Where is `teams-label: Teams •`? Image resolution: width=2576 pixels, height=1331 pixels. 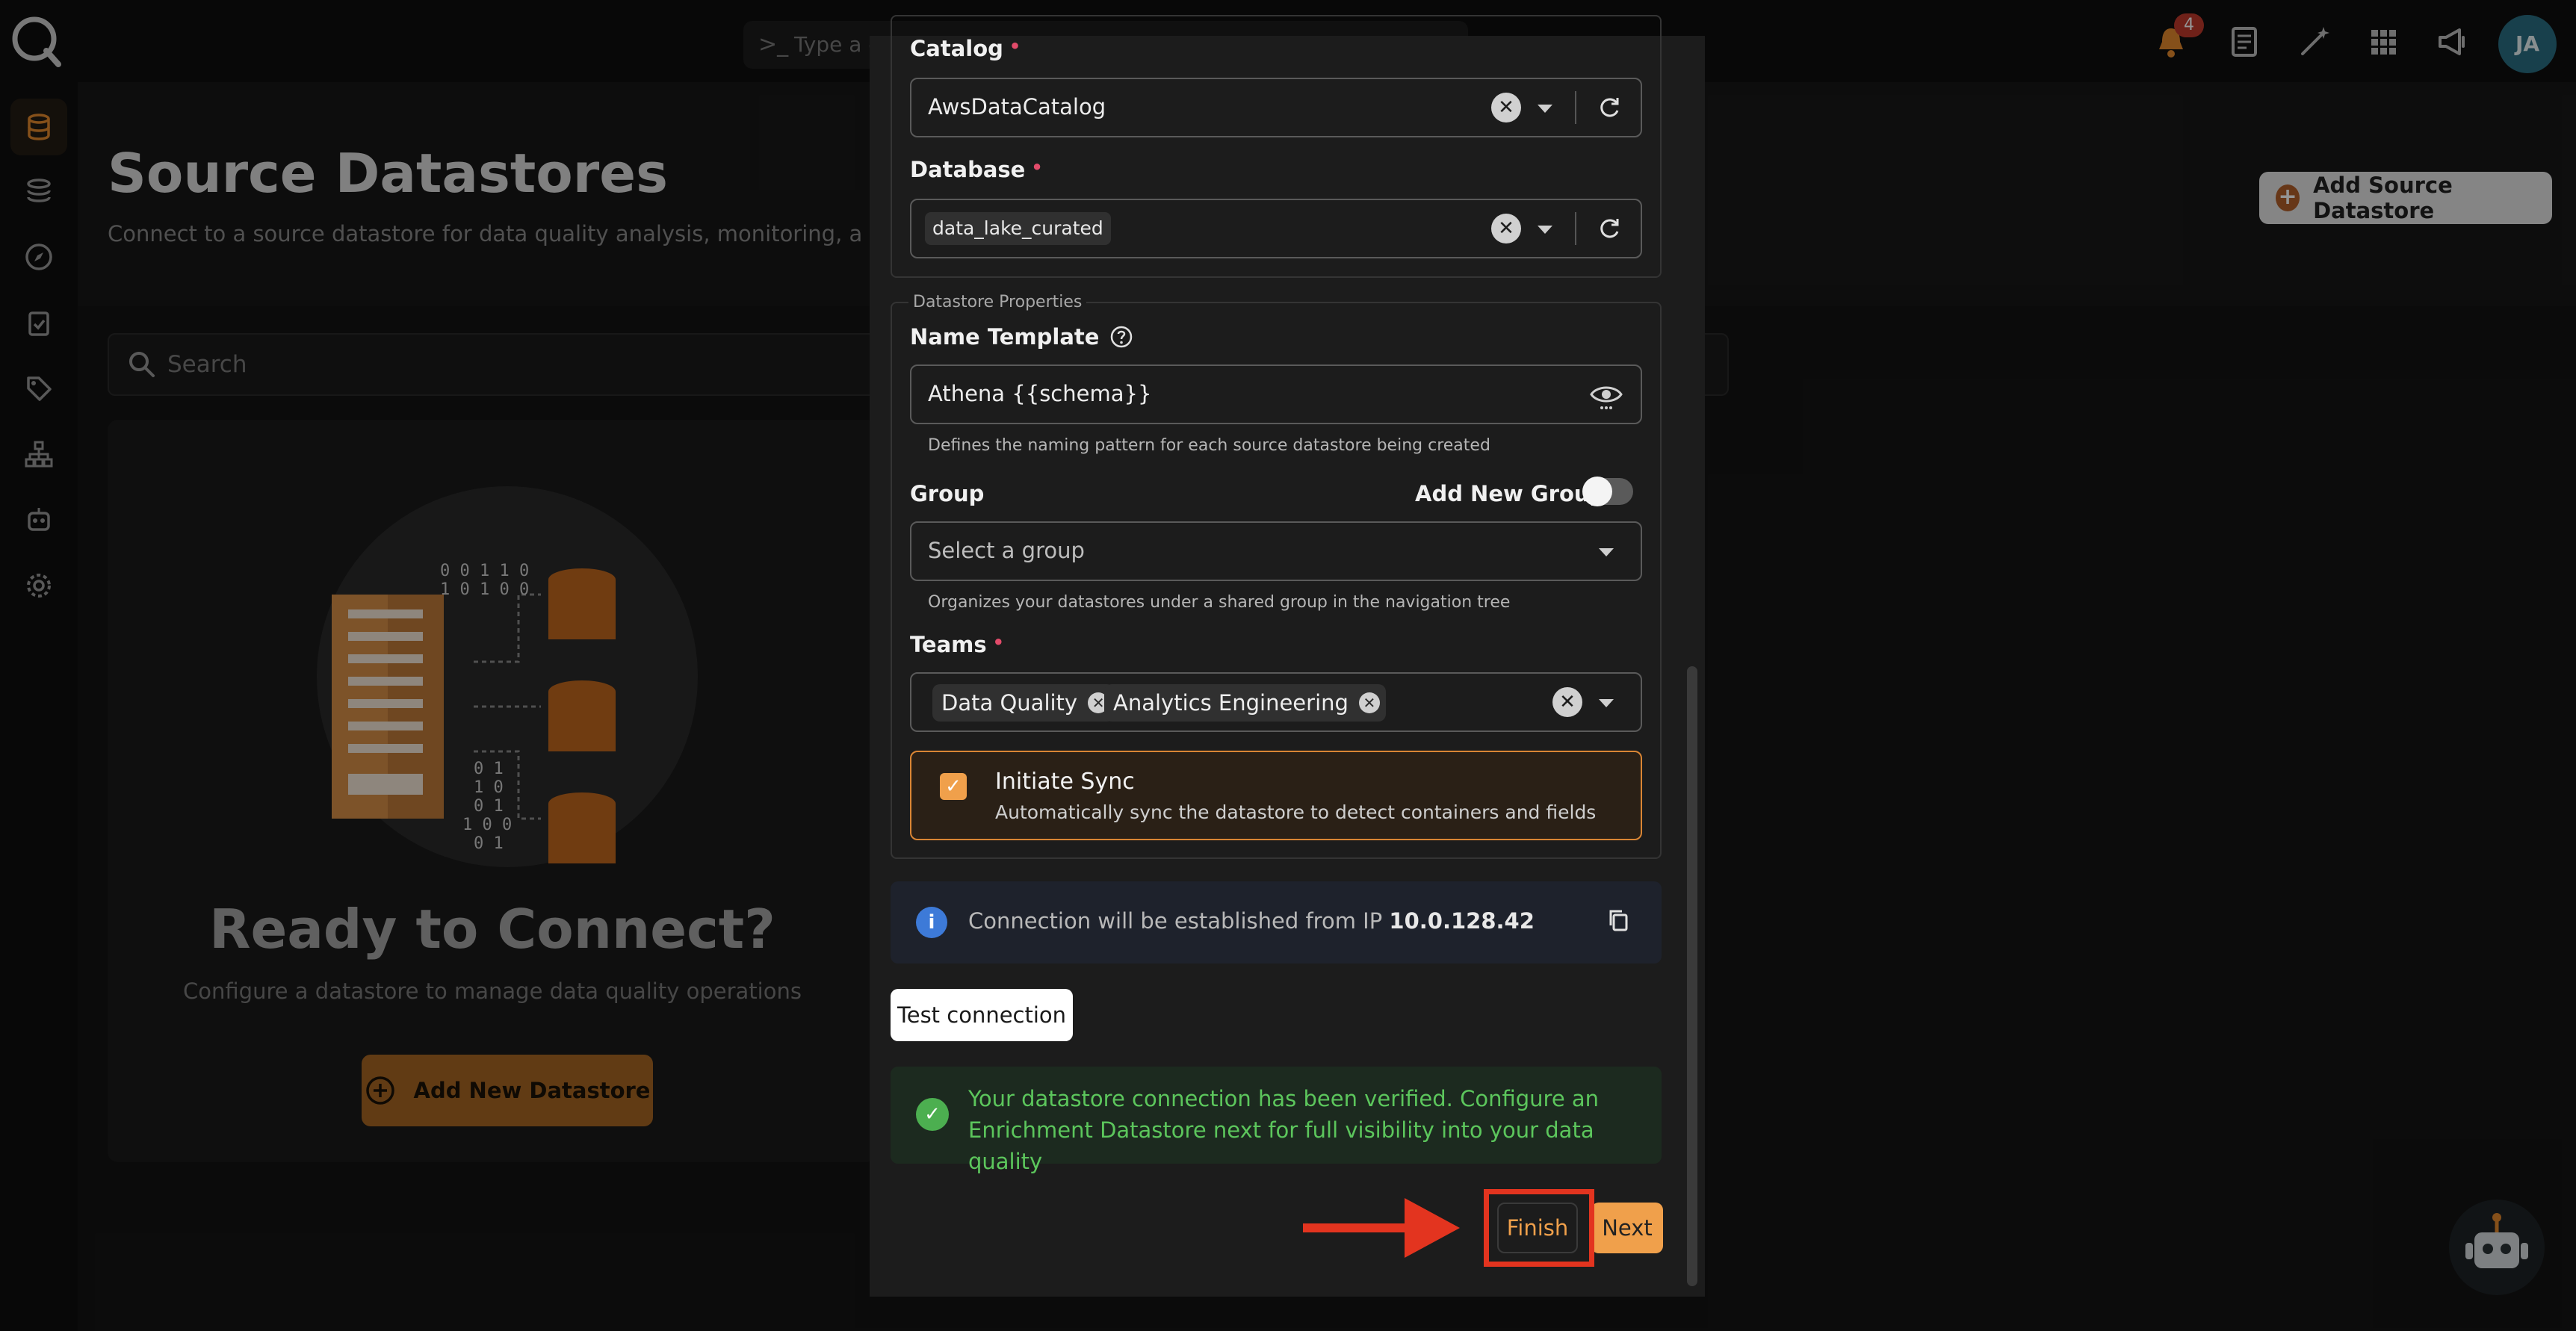
teams-label: Teams • is located at coordinates (957, 644).